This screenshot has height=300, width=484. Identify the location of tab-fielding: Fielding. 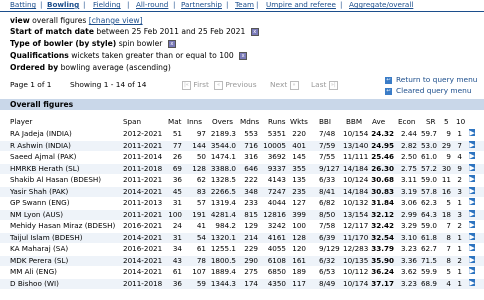
(107, 4).